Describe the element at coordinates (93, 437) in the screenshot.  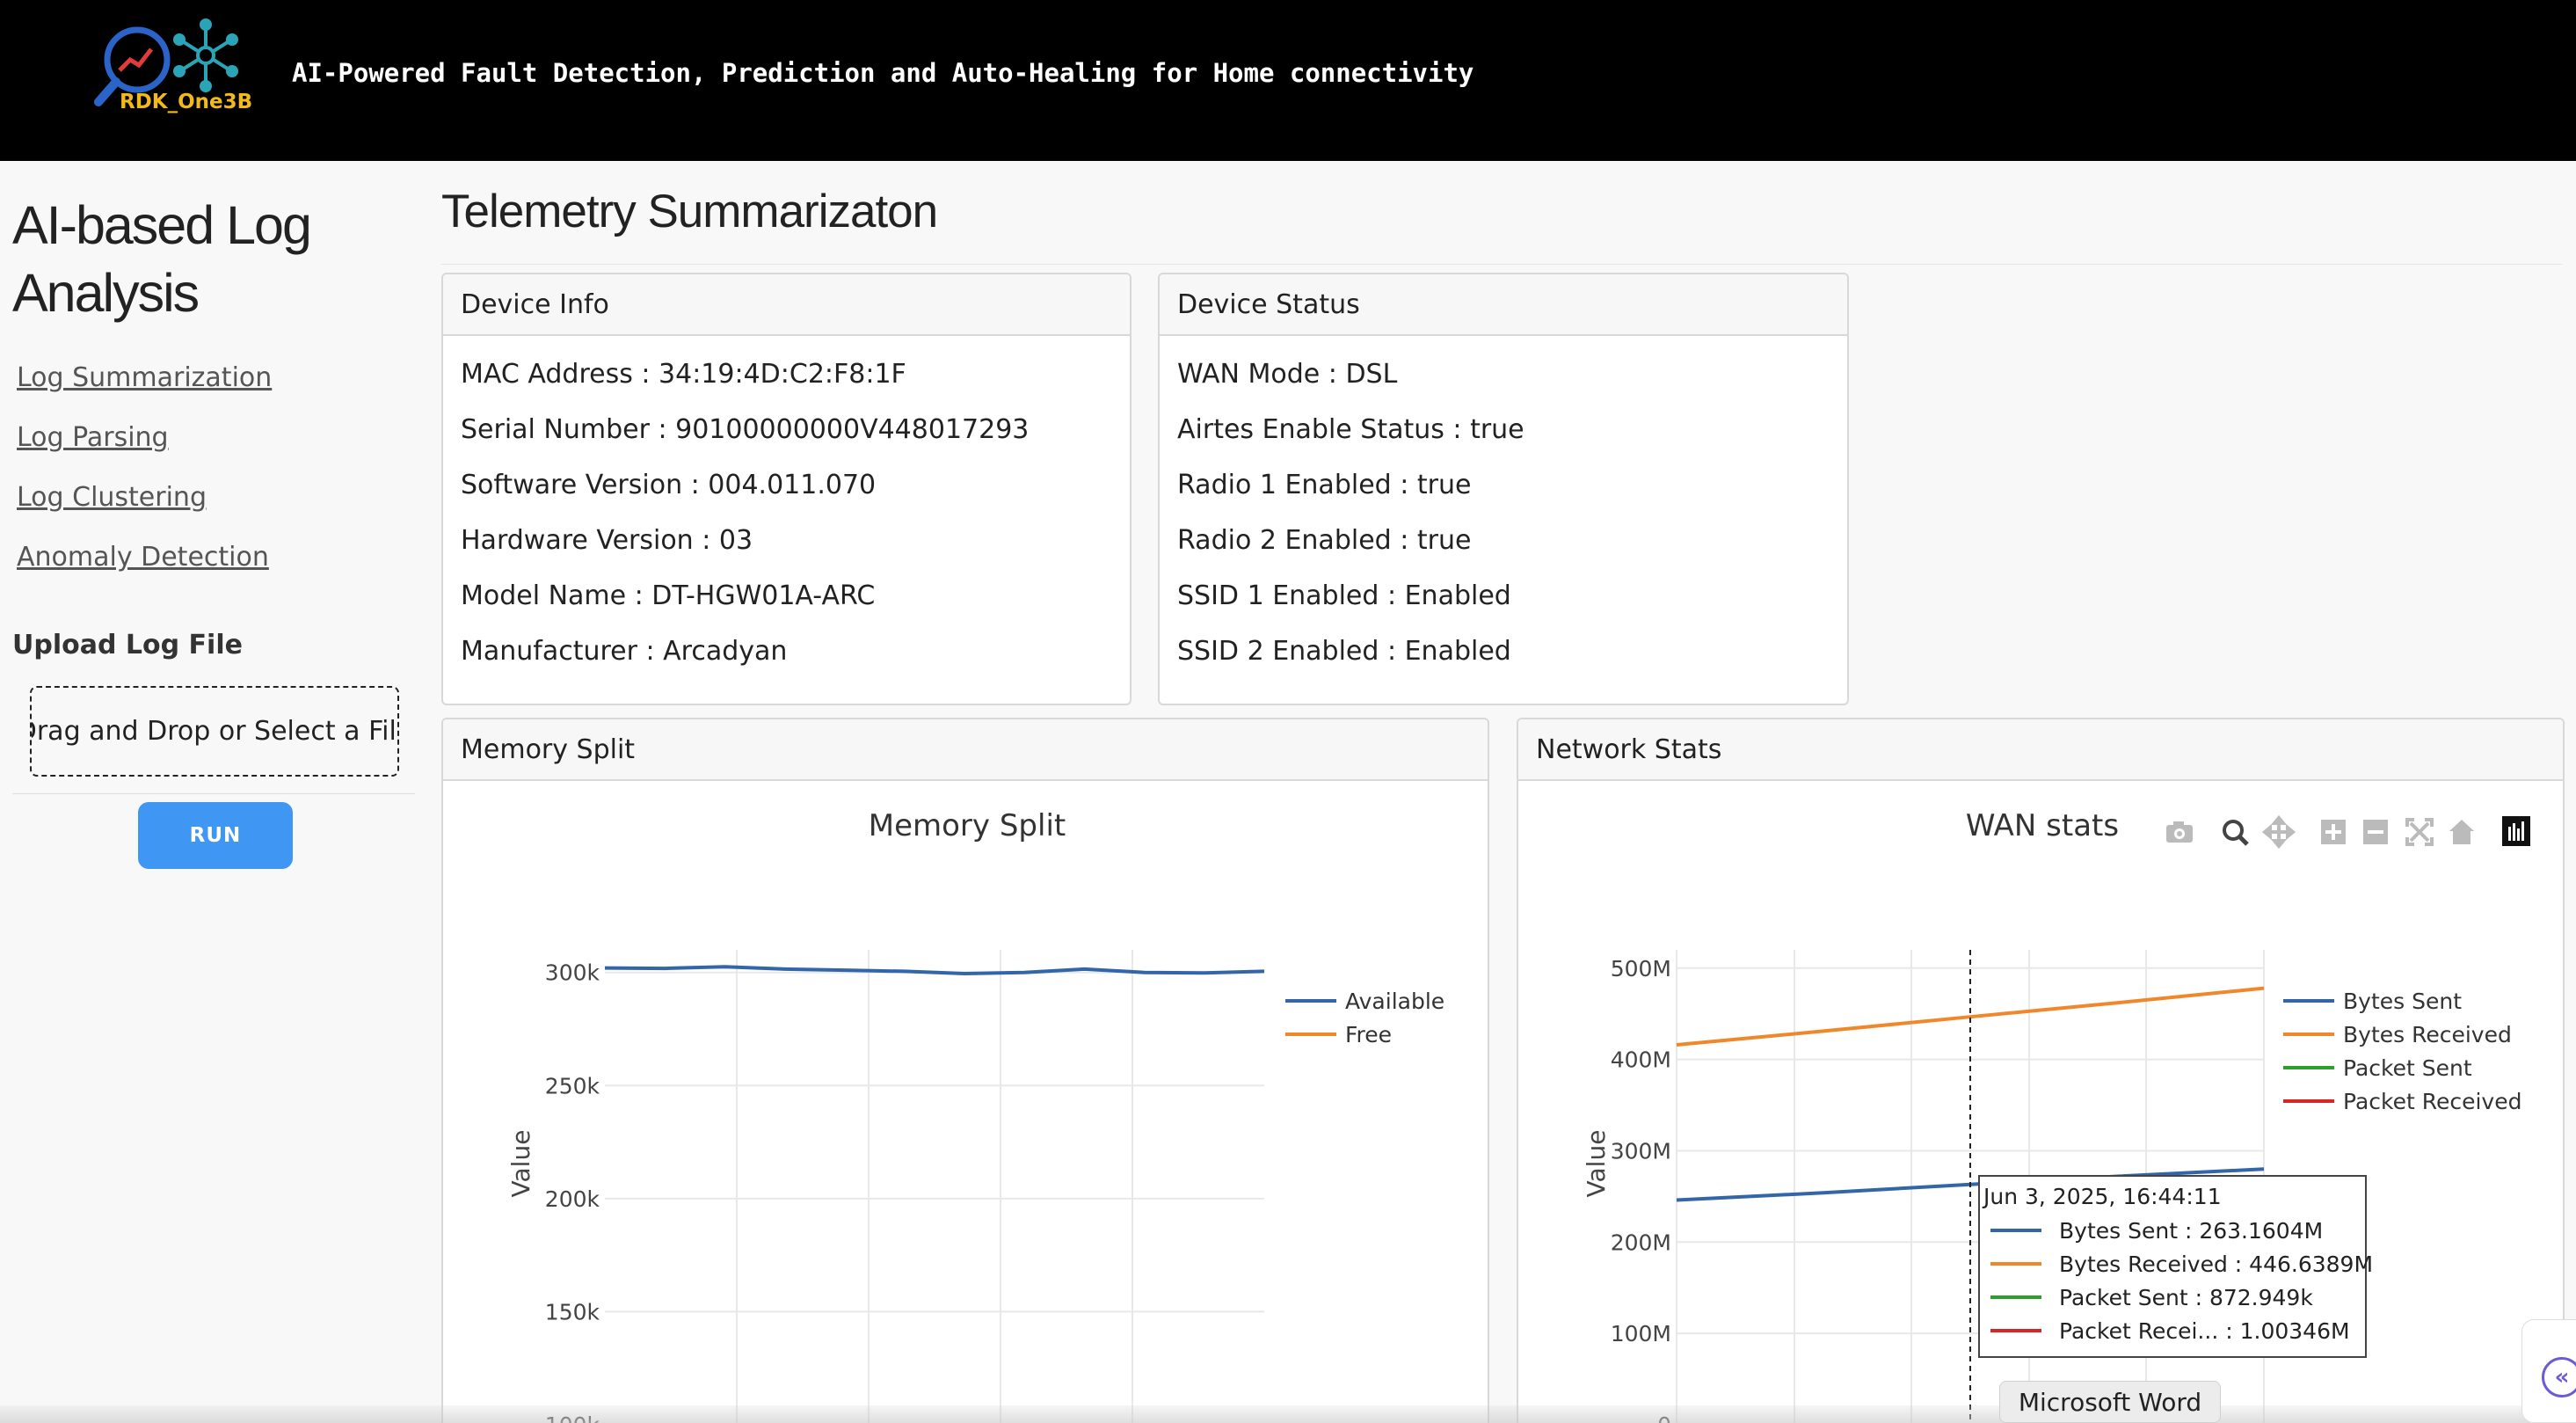
I see `nav-log-parsing: Log Parsing` at that location.